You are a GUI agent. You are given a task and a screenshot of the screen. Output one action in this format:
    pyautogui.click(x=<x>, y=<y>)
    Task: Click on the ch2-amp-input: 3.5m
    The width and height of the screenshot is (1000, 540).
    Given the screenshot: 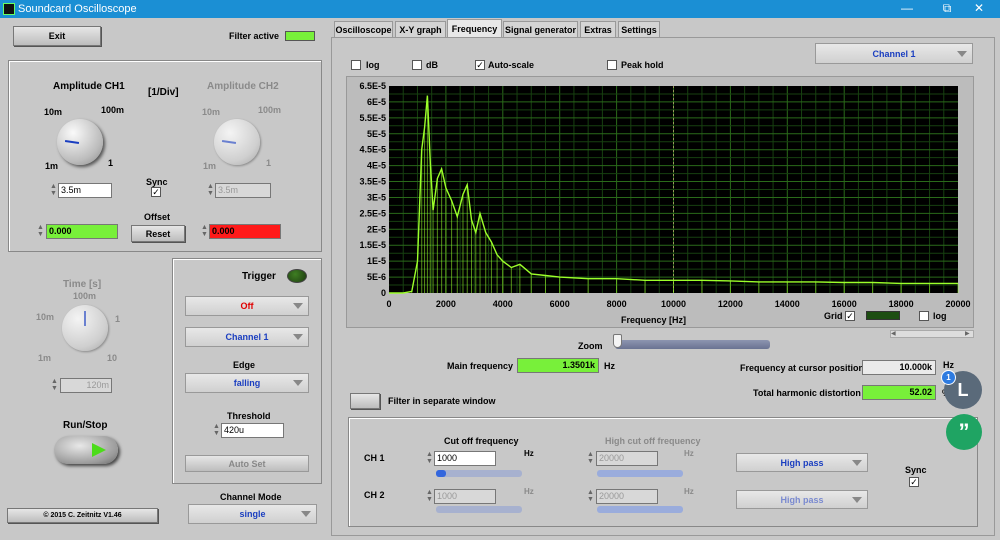 What is the action you would take?
    pyautogui.click(x=243, y=190)
    